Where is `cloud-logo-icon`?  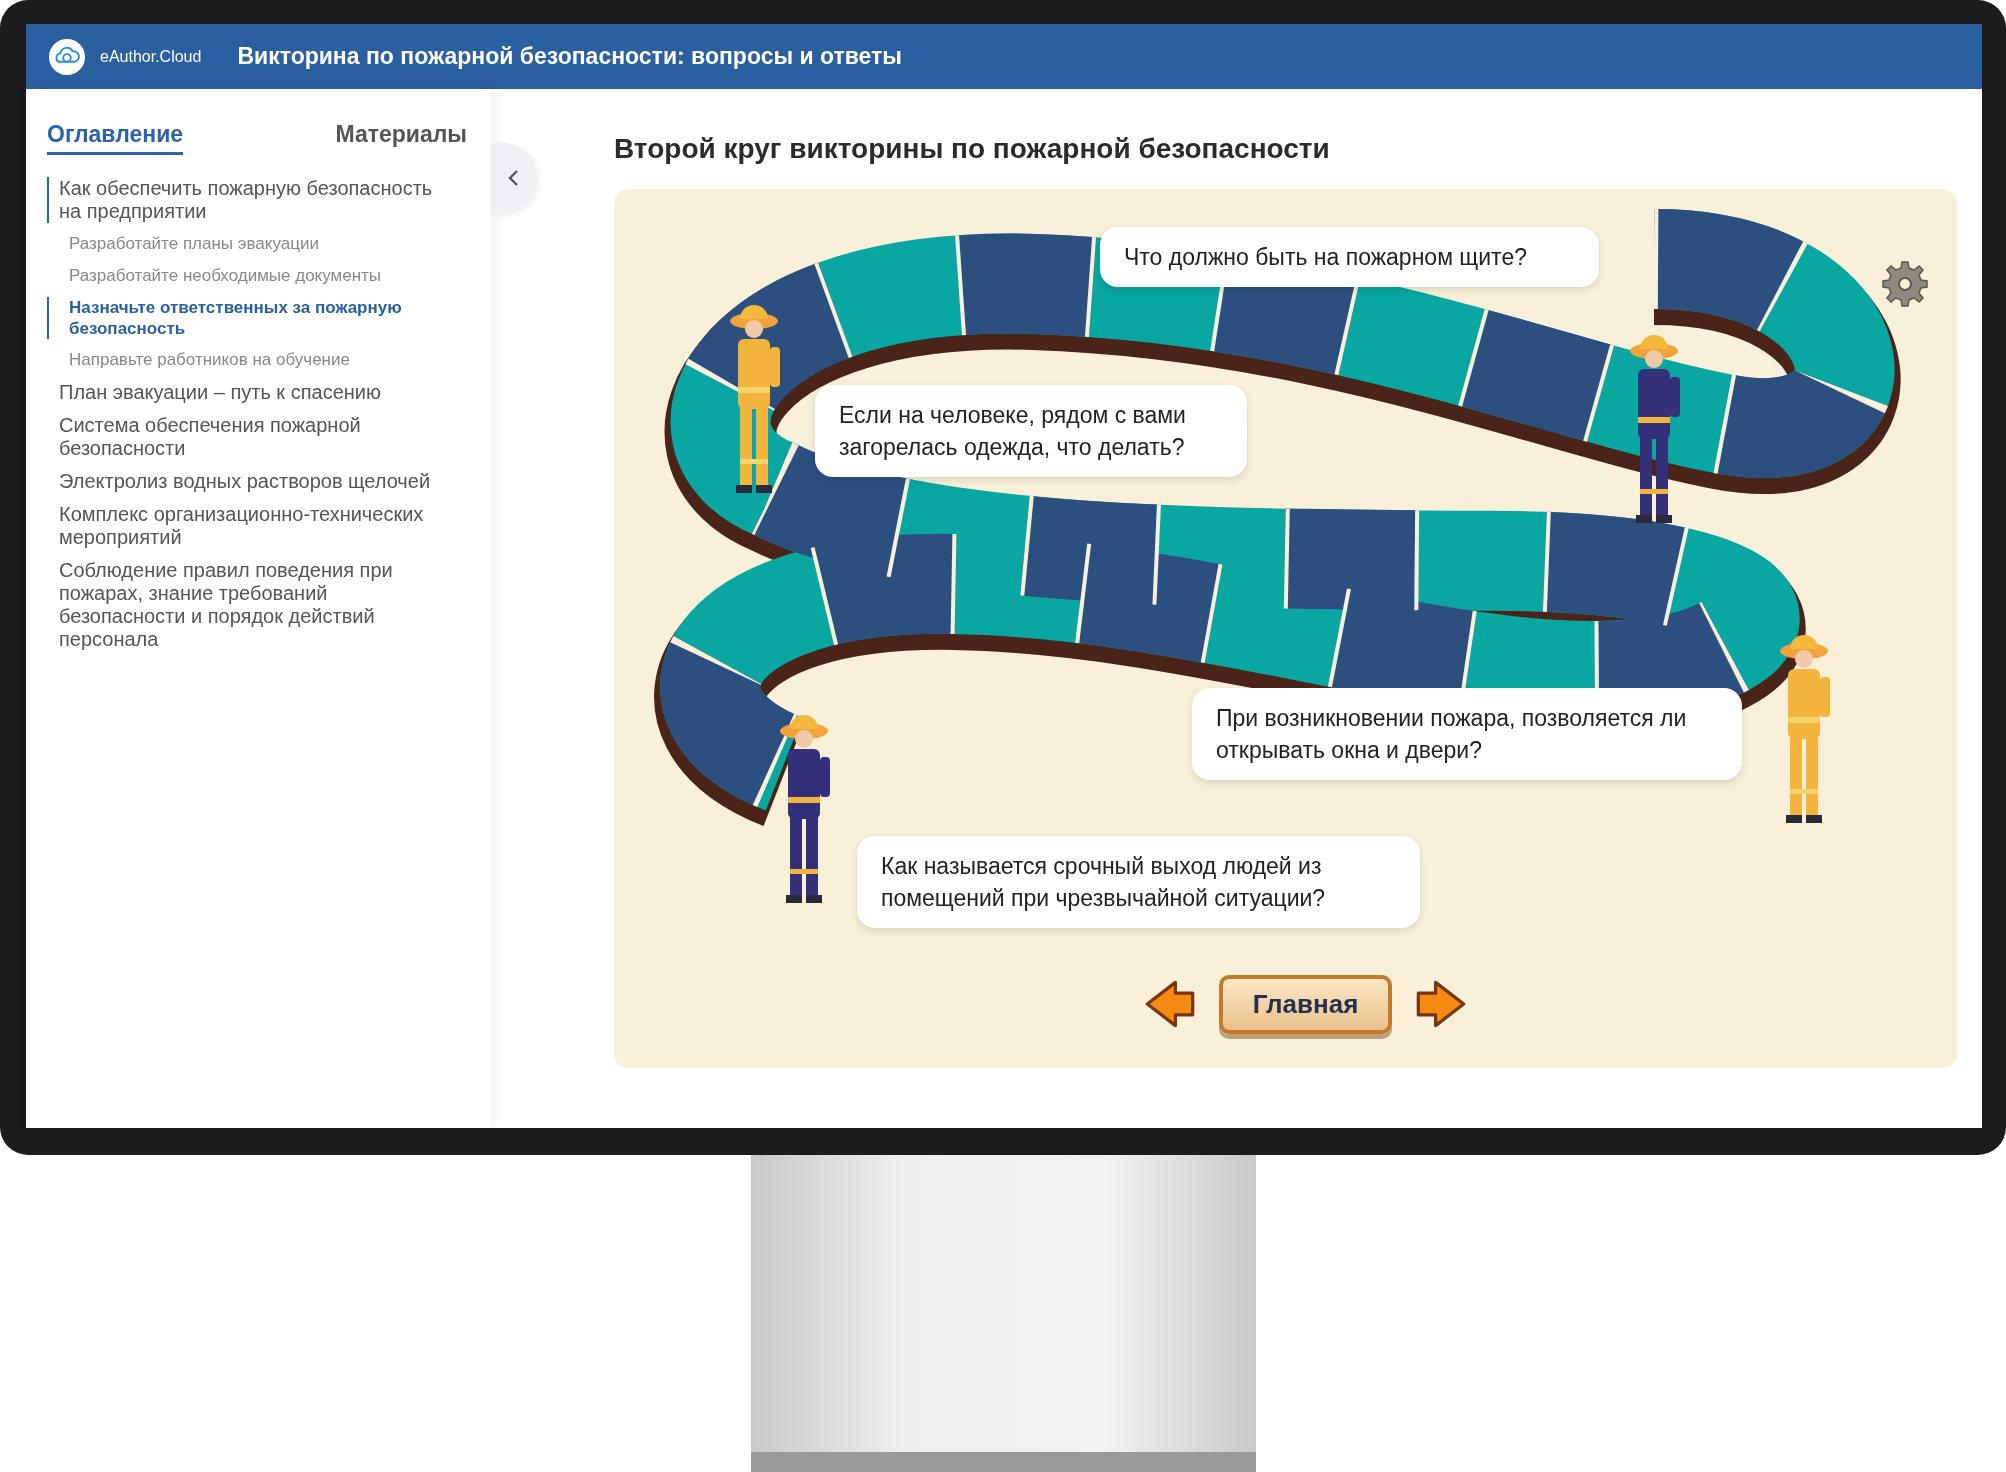
cloud-logo-icon is located at coordinates (67, 56).